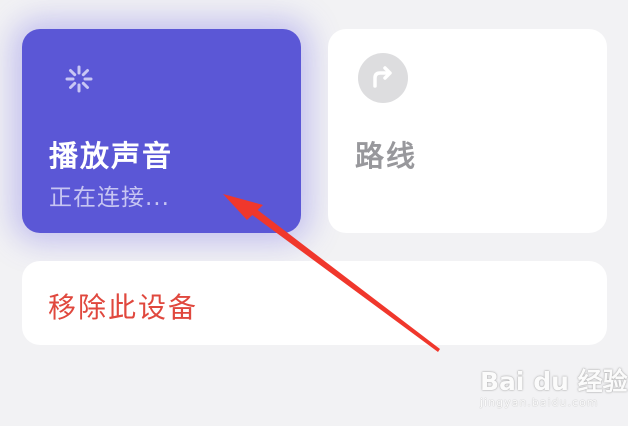 The height and width of the screenshot is (426, 628). What do you see at coordinates (79, 79) in the screenshot?
I see `spinner-icon` at bounding box center [79, 79].